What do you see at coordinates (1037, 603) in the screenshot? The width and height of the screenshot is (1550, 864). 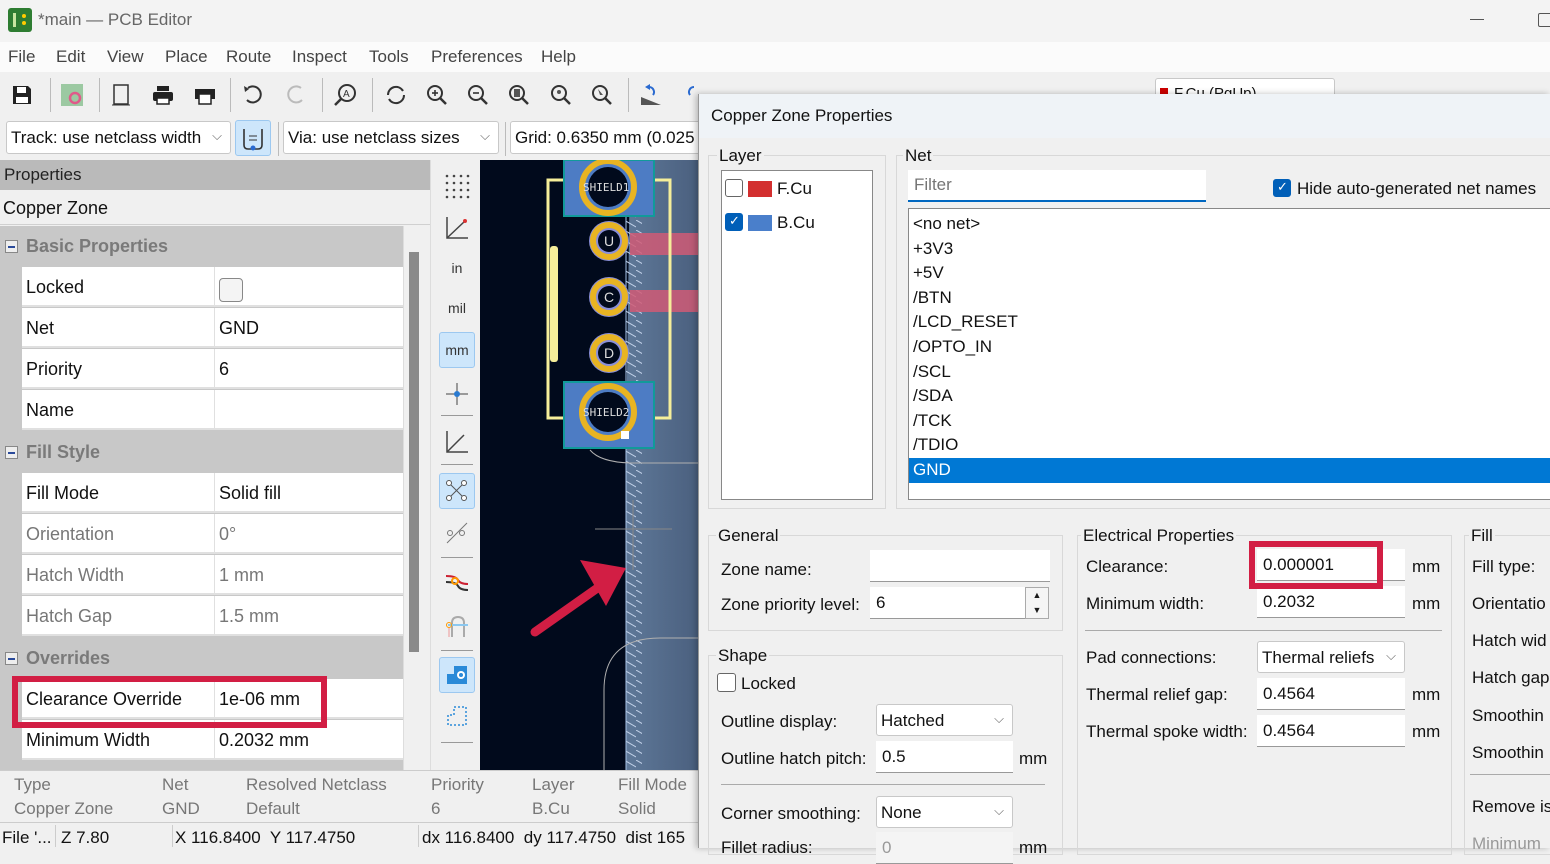 I see `priority-spinner: ▲ ▼` at bounding box center [1037, 603].